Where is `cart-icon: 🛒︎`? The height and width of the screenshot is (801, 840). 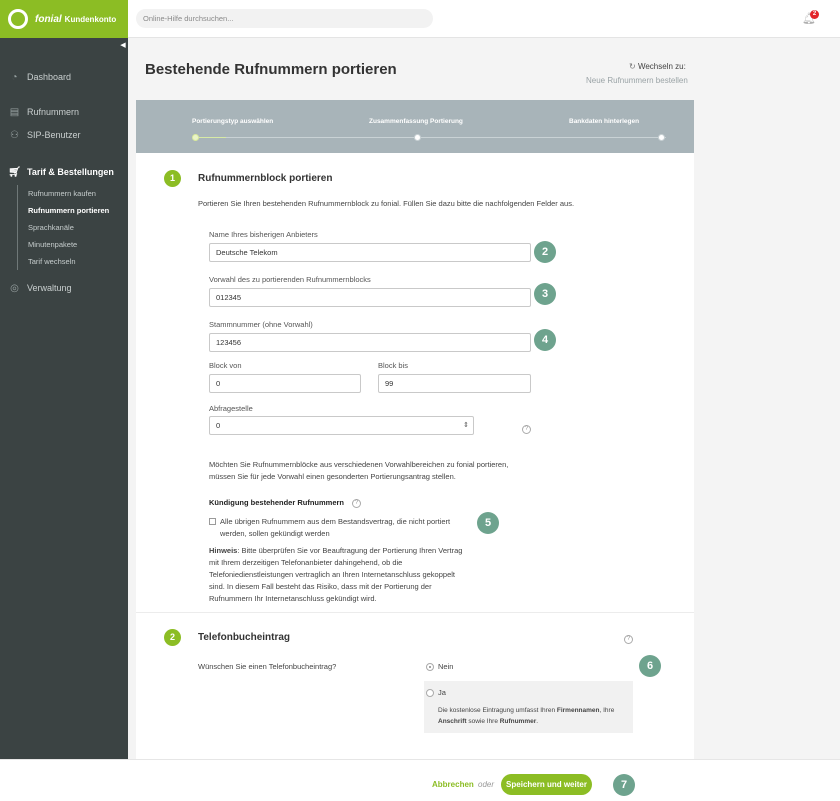 cart-icon: 🛒︎ is located at coordinates (14, 172).